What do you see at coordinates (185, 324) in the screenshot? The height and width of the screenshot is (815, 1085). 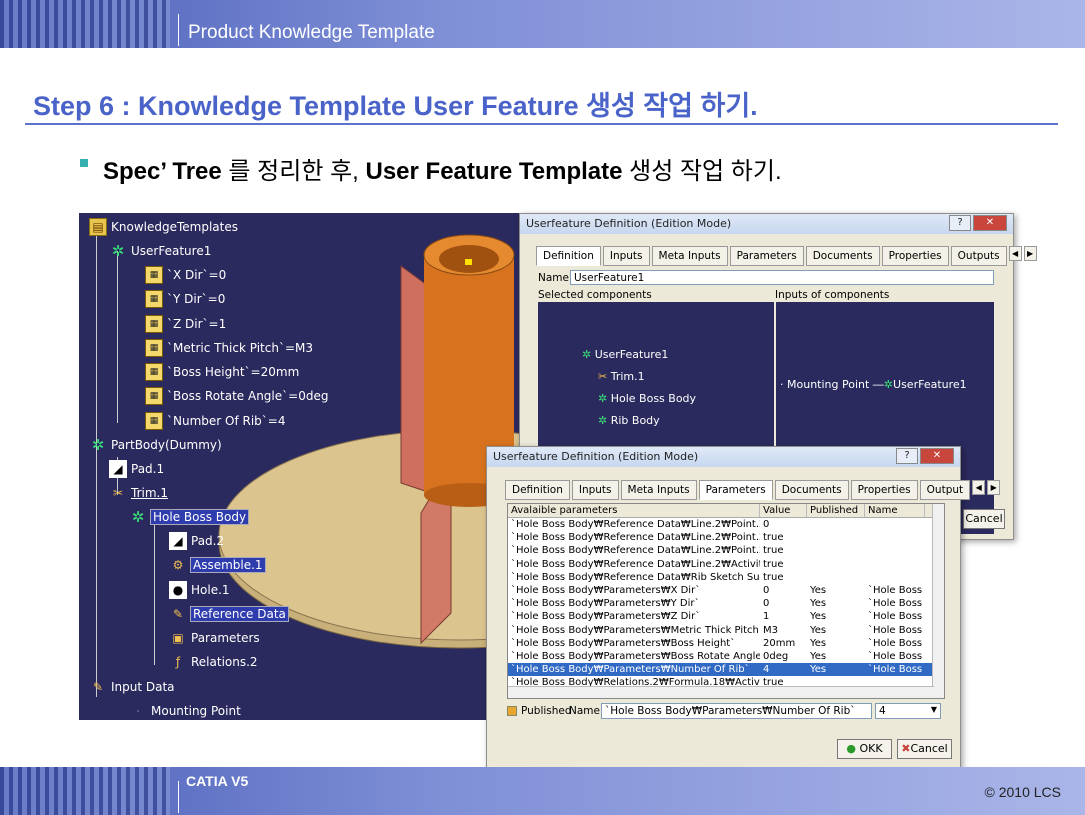 I see `tree-param-z-dir: ▦ `Z Dir`=1` at bounding box center [185, 324].